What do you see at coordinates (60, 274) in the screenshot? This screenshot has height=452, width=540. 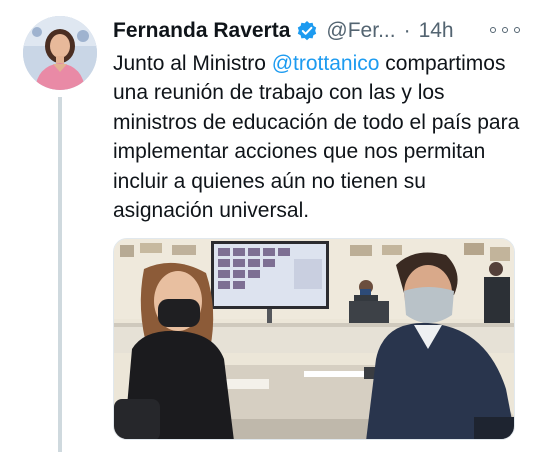 I see `thread-line` at bounding box center [60, 274].